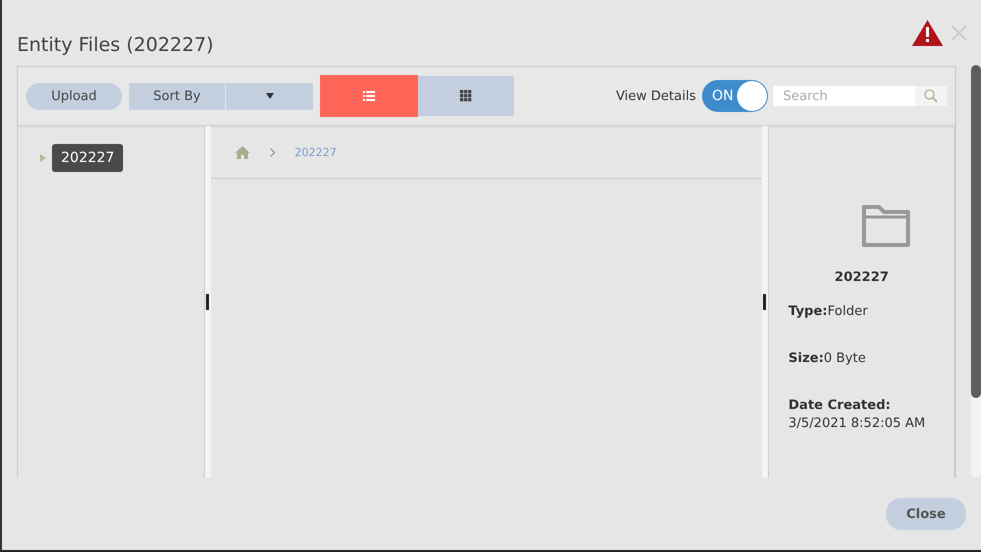 The width and height of the screenshot is (981, 552). Describe the element at coordinates (369, 96) in the screenshot. I see `list-icon` at that location.